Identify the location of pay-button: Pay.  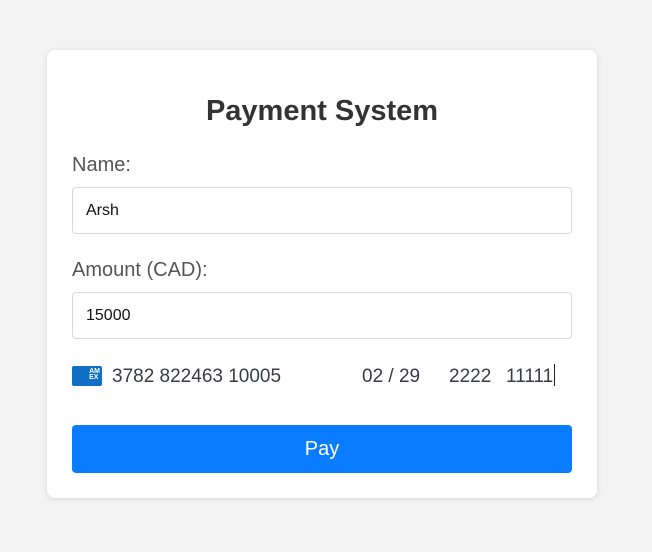
(322, 449).